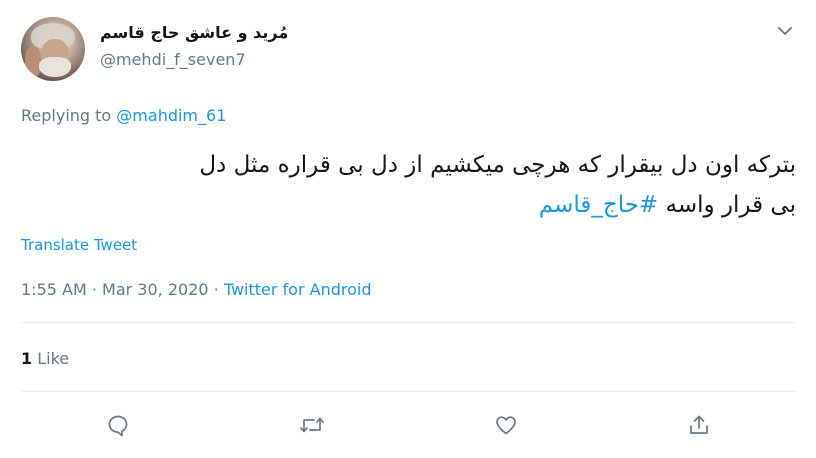 This screenshot has width=816, height=458. Describe the element at coordinates (171, 115) in the screenshot. I see `reply-to-handle-link: @mahdim_61` at that location.